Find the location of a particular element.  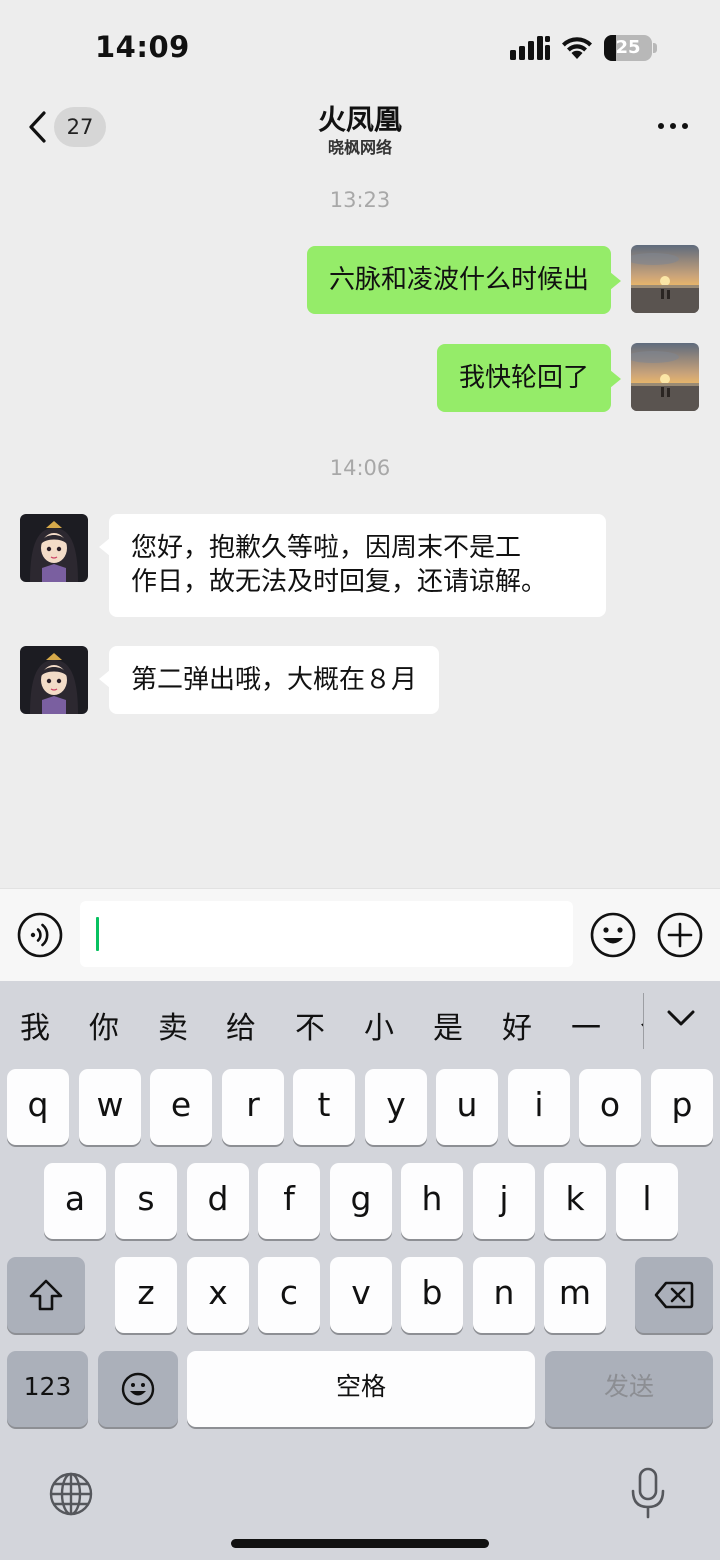

key-j: j is located at coordinates (504, 1201).